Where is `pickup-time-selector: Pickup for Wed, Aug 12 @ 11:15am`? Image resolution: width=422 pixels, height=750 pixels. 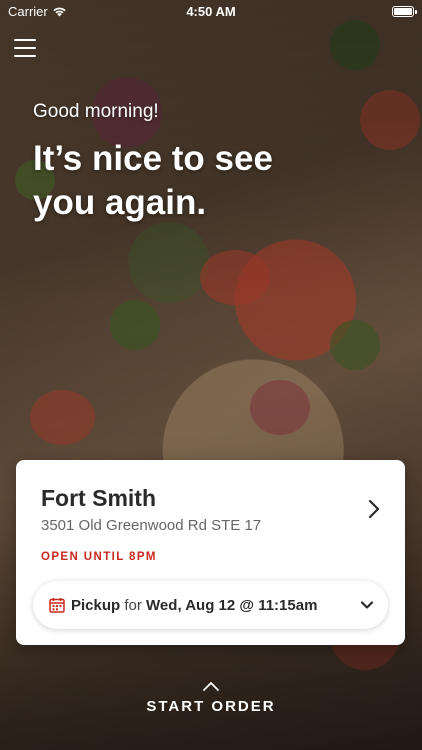 pickup-time-selector: Pickup for Wed, Aug 12 @ 11:15am is located at coordinates (210, 605).